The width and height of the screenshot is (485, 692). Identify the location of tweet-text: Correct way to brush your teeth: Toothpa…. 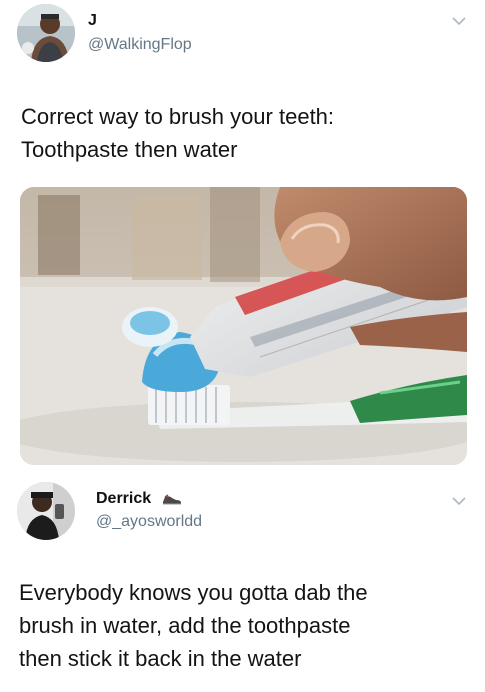
(177, 133).